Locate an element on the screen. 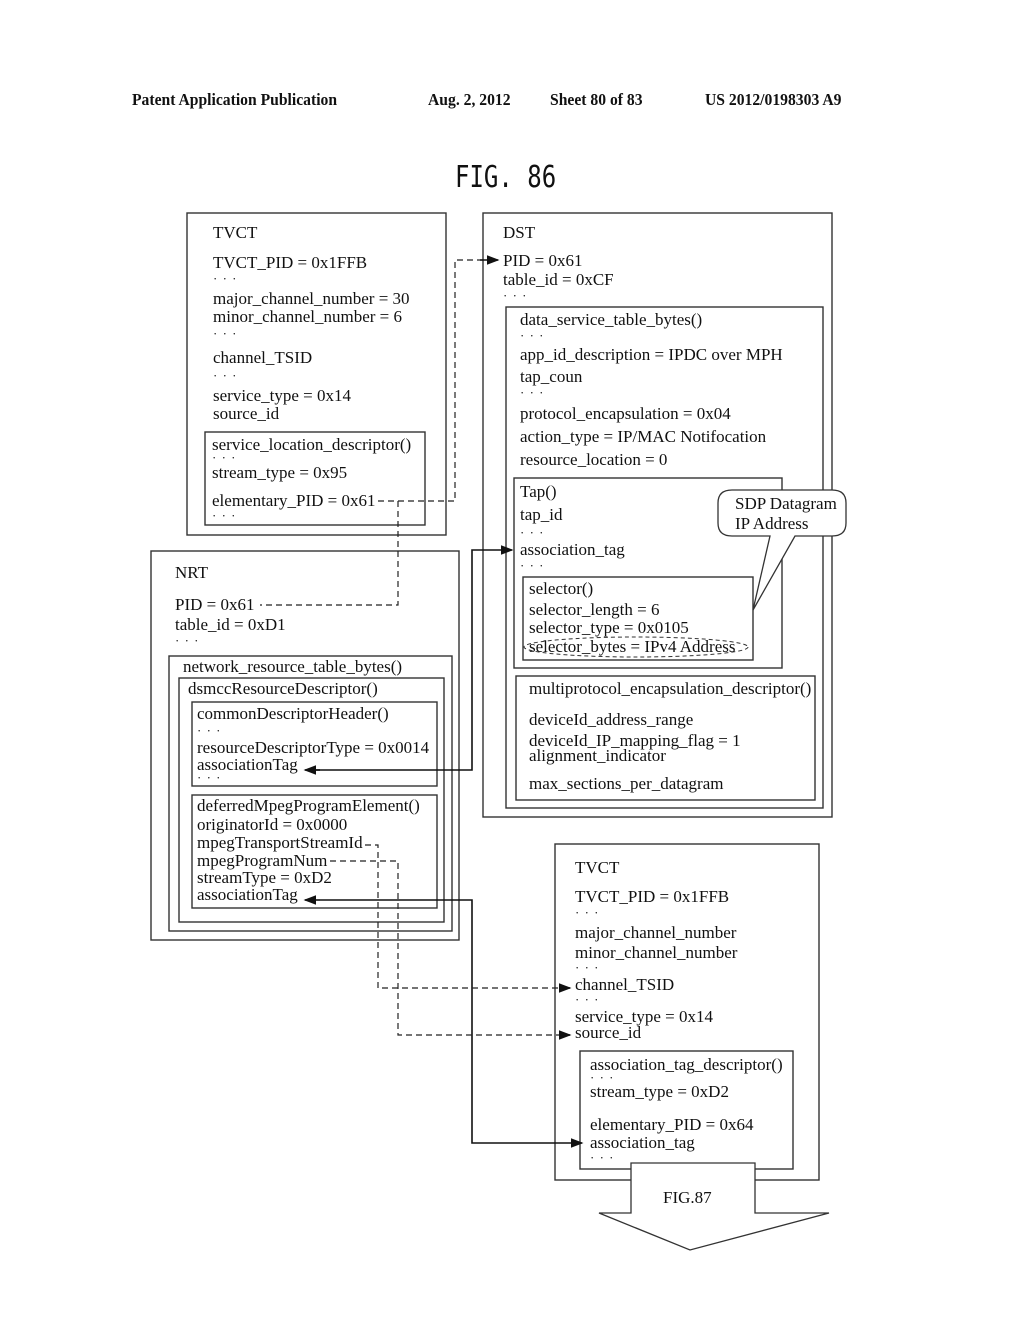  nrt-pid: PID = 0x61 is located at coordinates (214, 604).